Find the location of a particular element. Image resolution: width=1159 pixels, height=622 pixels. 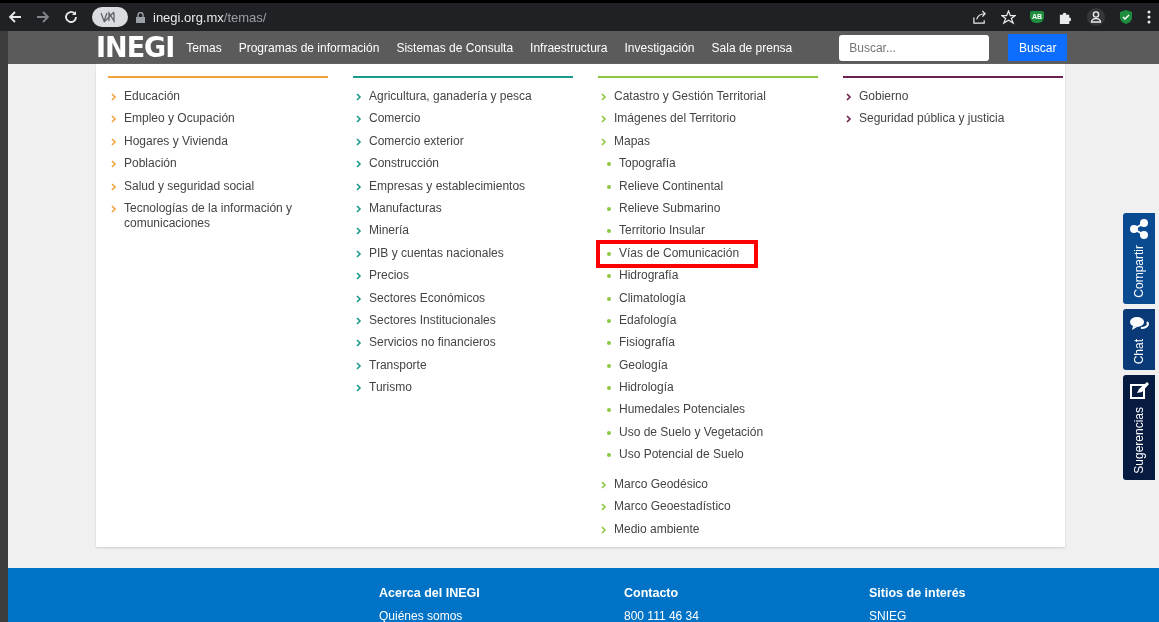

topic-link: Hogares y Vivienda is located at coordinates (176, 141).